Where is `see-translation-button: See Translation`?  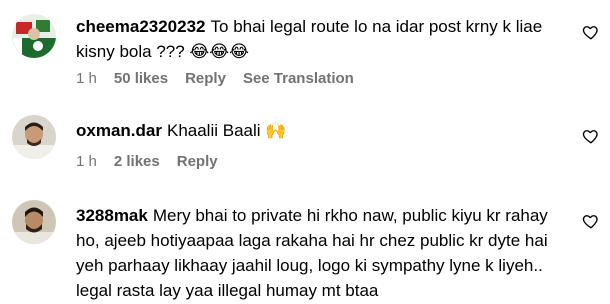
see-translation-button: See Translation is located at coordinates (298, 78).